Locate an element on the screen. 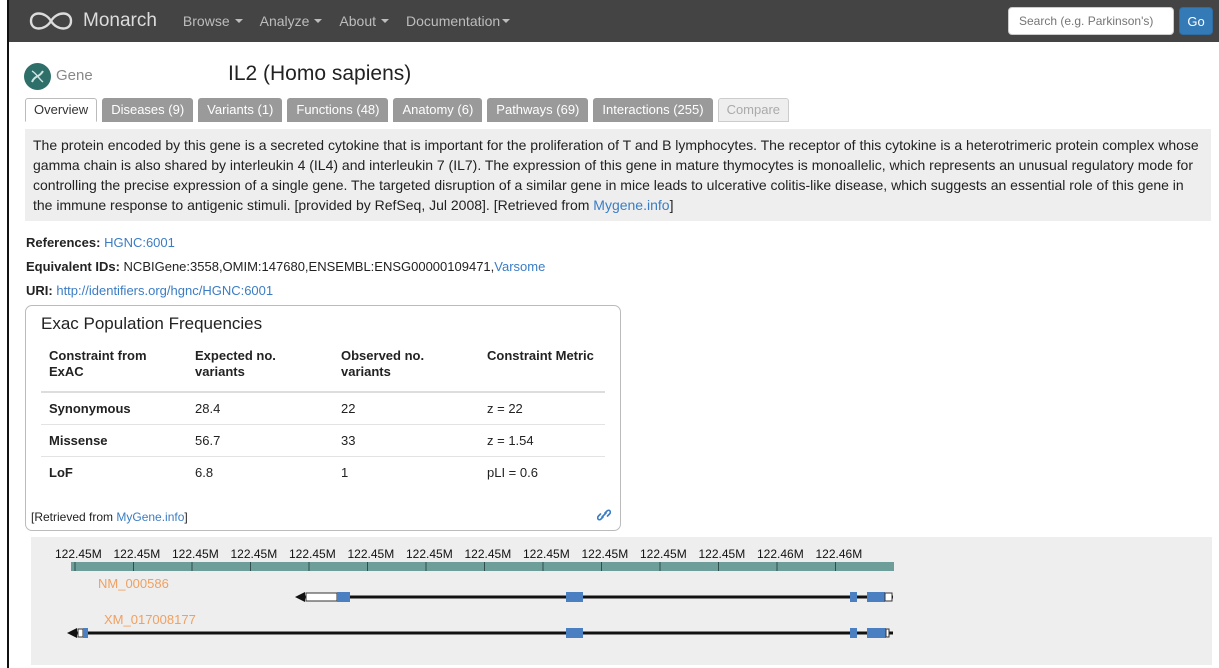 This screenshot has height=668, width=1219. mygene-info-link: MyGene.info is located at coordinates (150, 517).